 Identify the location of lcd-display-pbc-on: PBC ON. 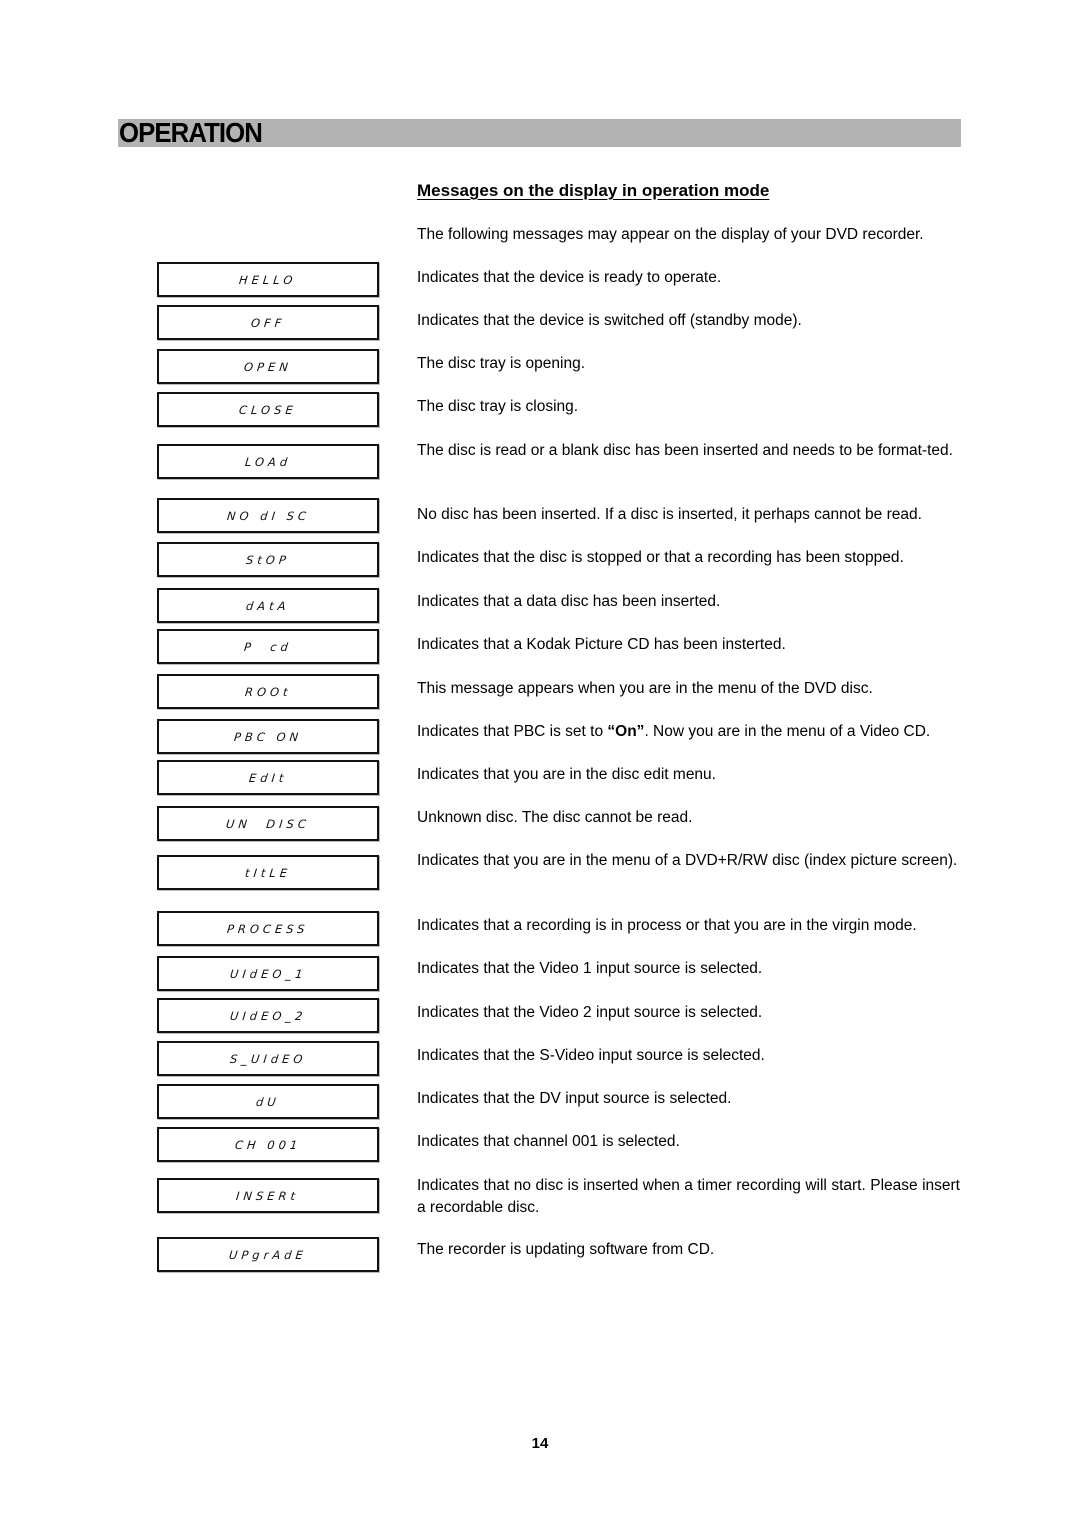
(268, 736).